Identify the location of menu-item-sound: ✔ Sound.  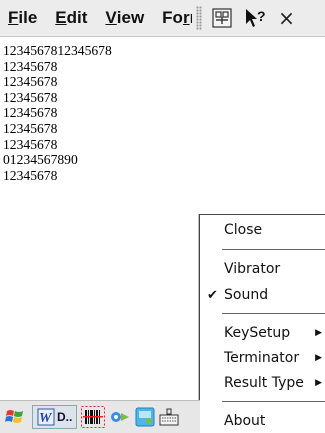
(262, 295).